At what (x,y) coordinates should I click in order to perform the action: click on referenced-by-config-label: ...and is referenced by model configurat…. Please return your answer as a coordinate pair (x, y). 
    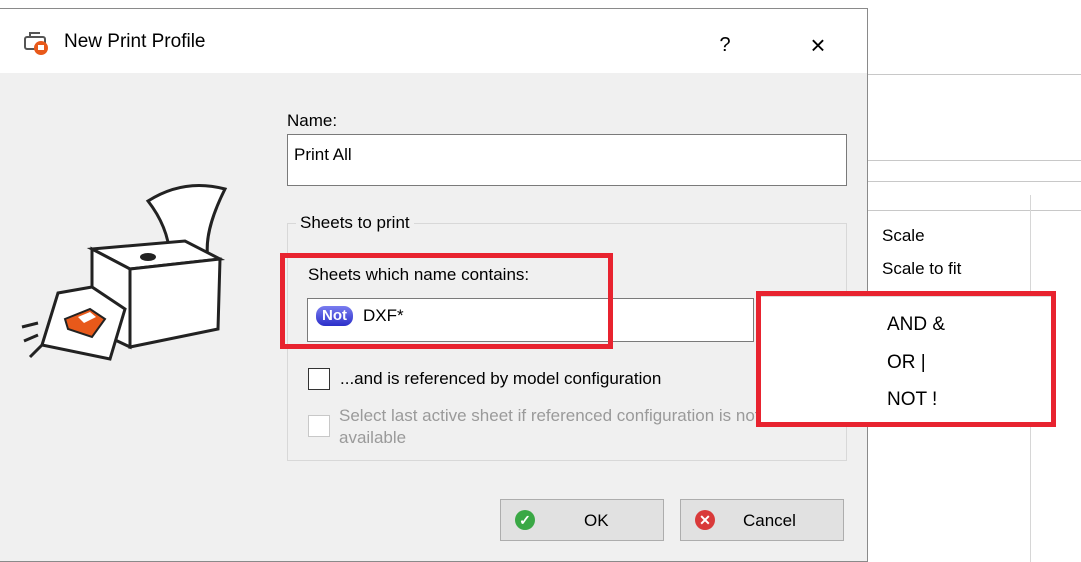
    Looking at the image, I should click on (501, 378).